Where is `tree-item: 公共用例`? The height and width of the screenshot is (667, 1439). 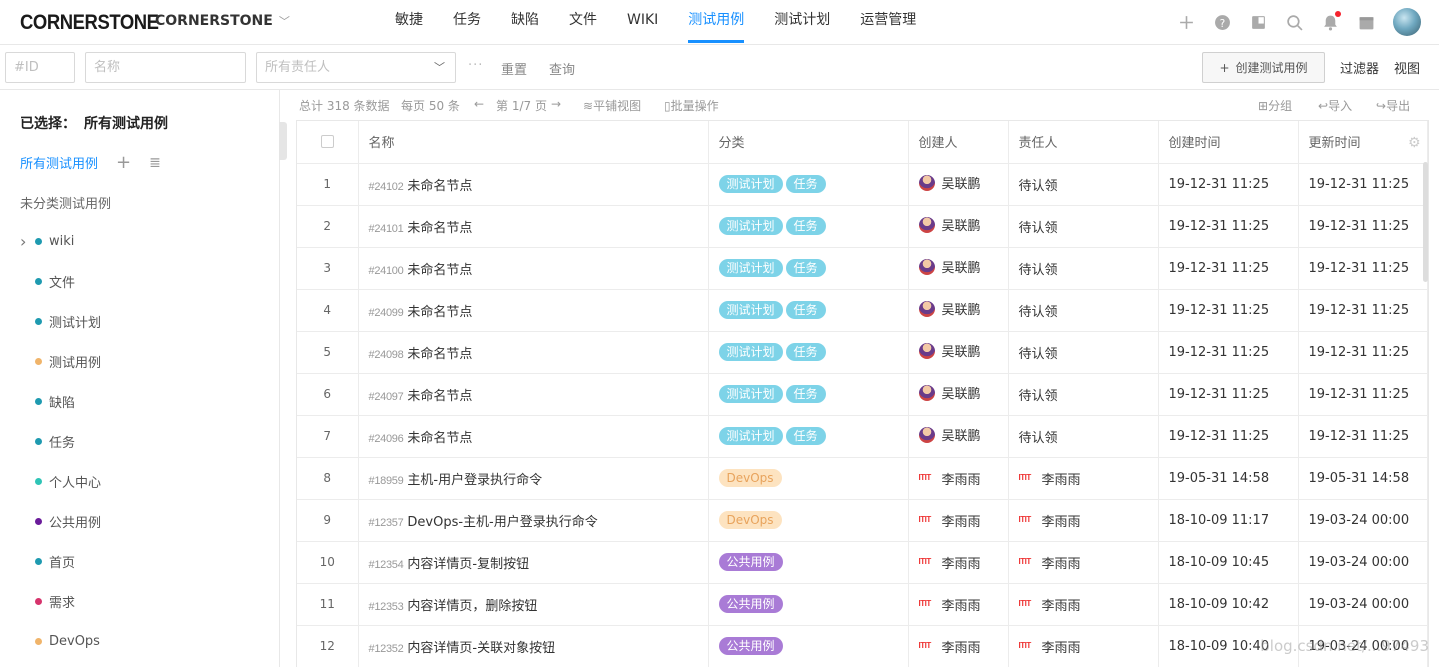 tree-item: 公共用例 is located at coordinates (60, 521).